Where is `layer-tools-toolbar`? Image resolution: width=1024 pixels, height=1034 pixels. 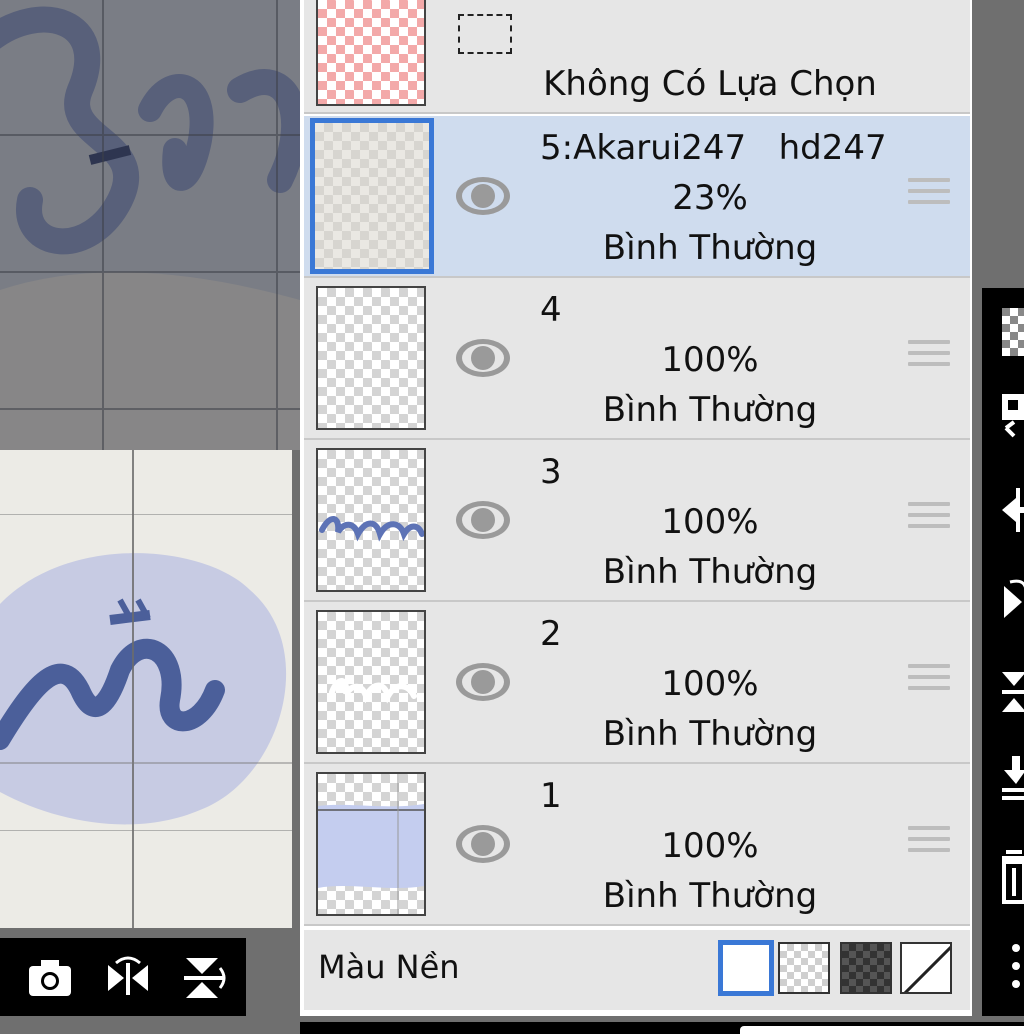
layer-tools-toolbar is located at coordinates (1003, 652).